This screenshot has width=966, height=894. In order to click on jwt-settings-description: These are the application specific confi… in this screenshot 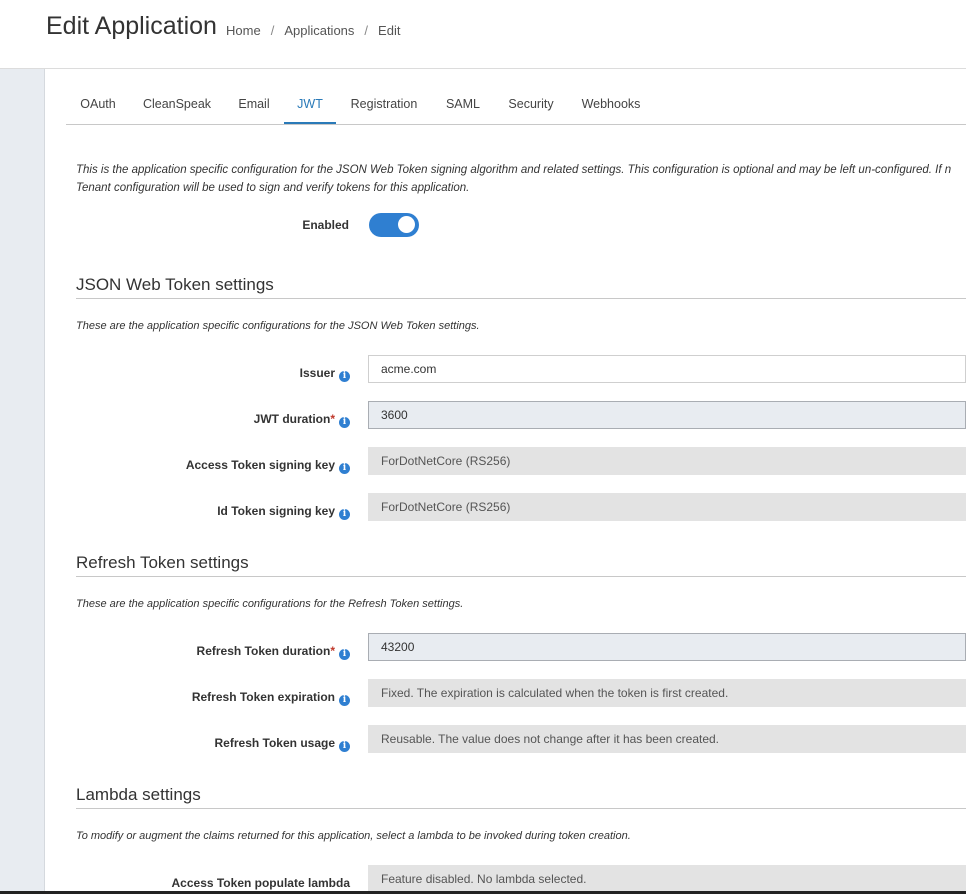, I will do `click(278, 326)`.